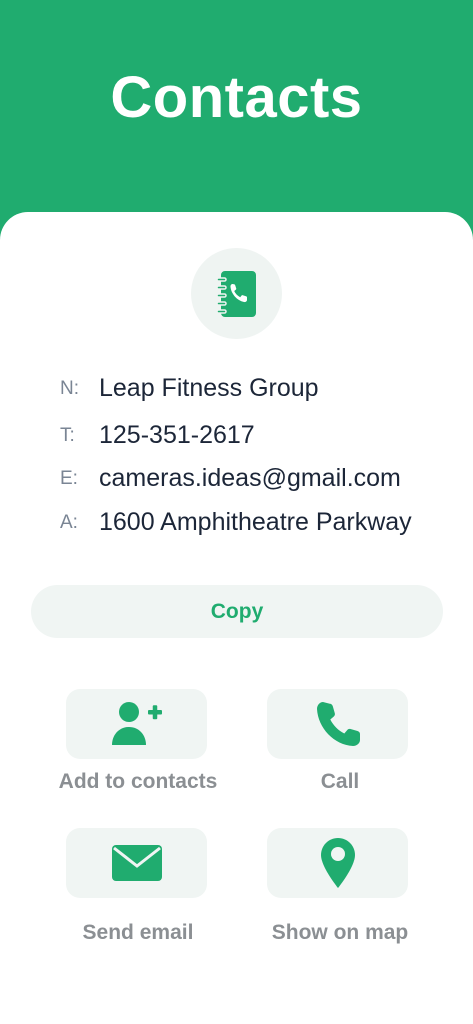  I want to click on field-address: A: 1600 Amphitheatre Parkway, so click(236, 524).